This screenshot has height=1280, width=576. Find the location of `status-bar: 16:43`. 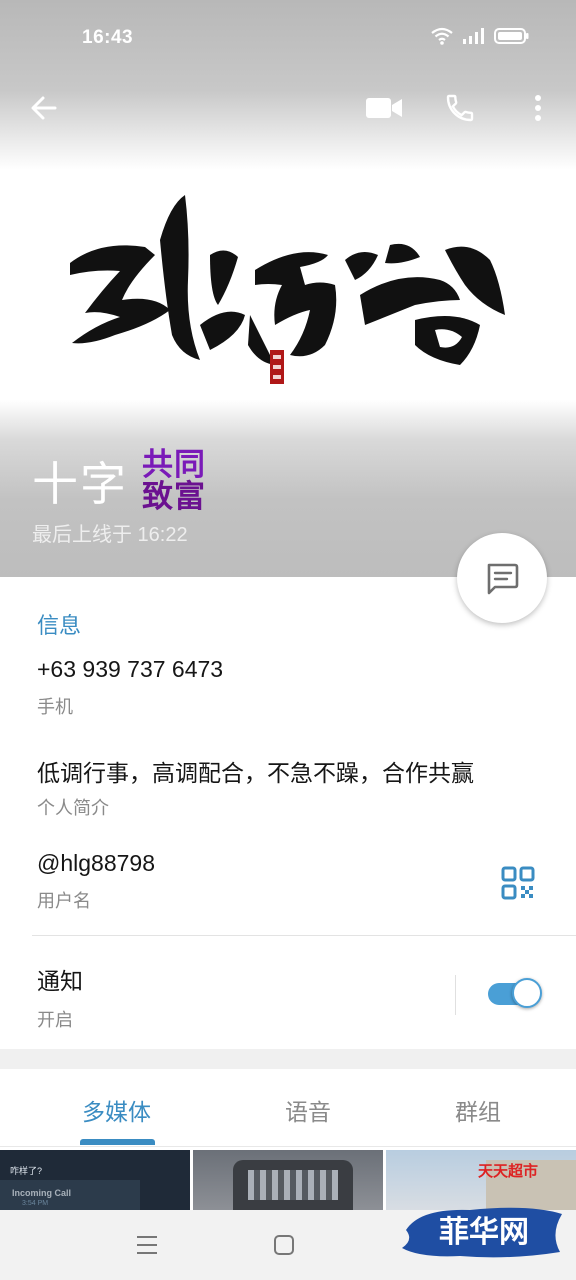

status-bar: 16:43 is located at coordinates (288, 38).